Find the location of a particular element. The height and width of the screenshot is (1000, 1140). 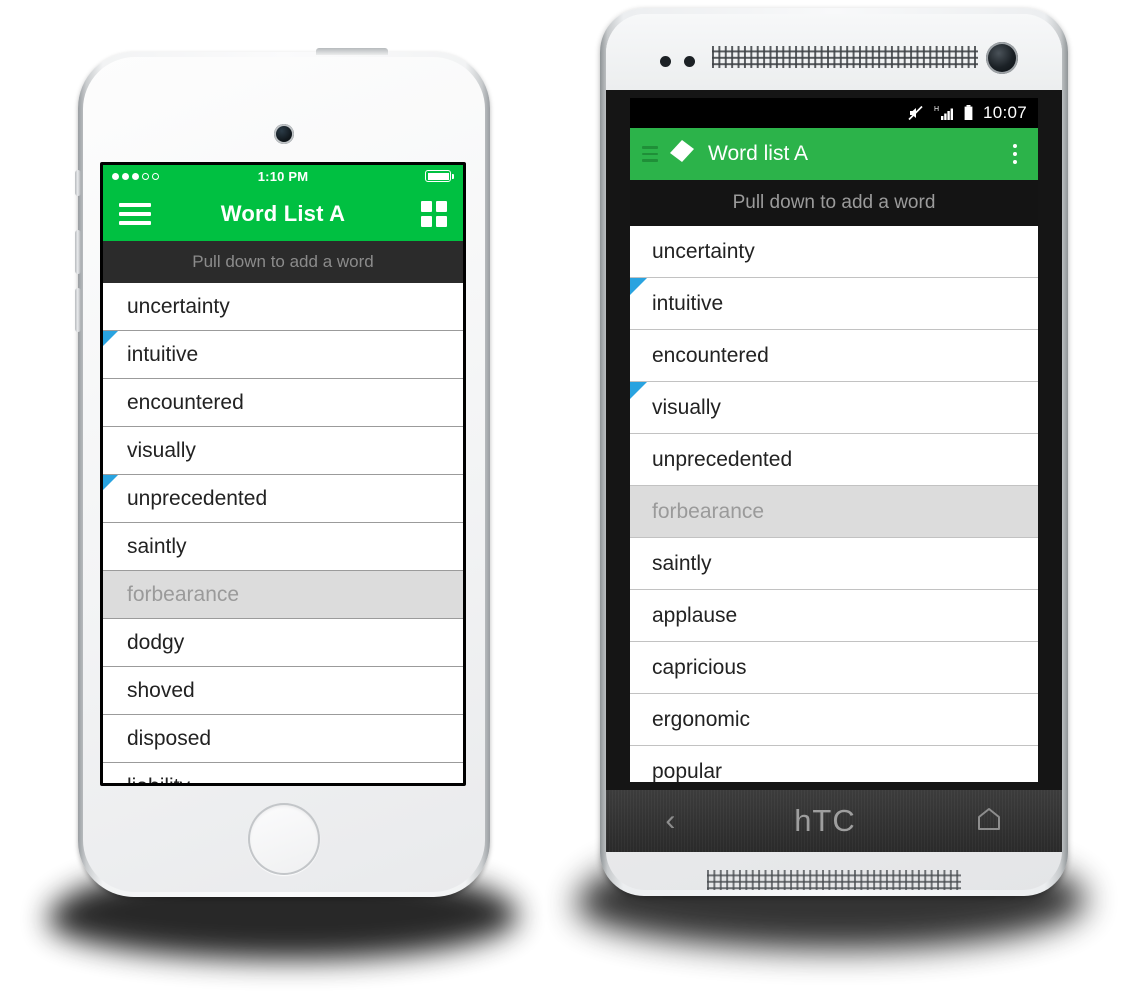

word-list-item: liability is located at coordinates (283, 773).